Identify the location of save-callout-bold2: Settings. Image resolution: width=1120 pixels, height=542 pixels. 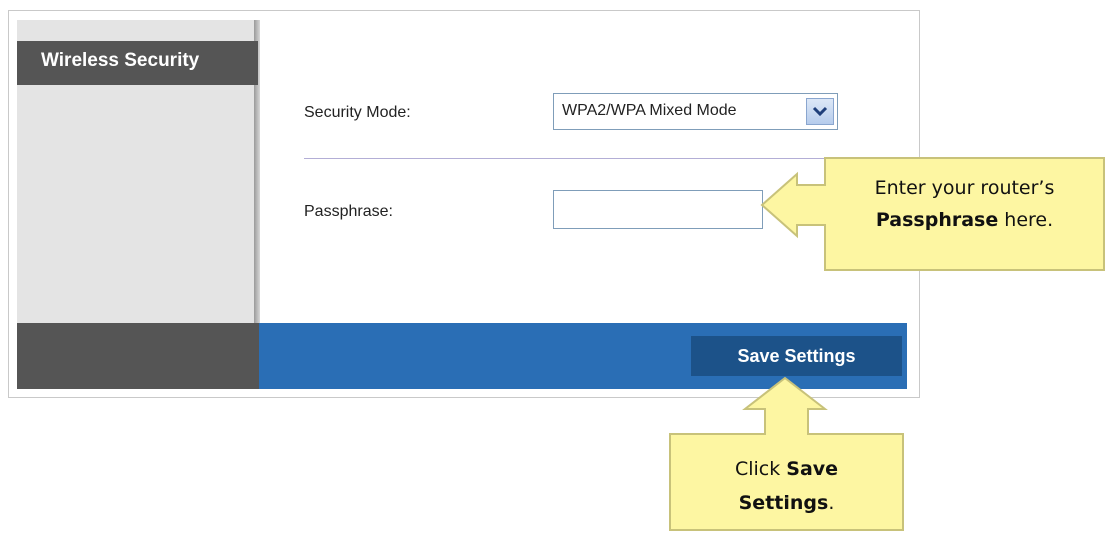
(783, 503).